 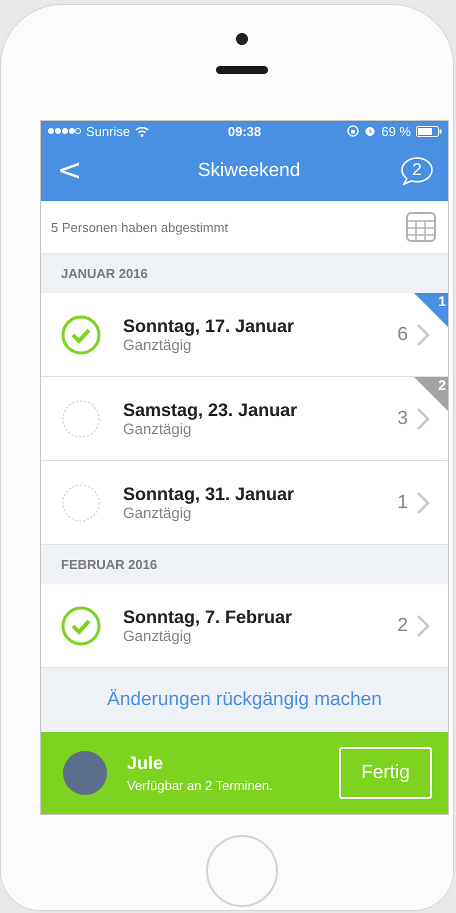 What do you see at coordinates (242, 871) in the screenshot?
I see `home-button` at bounding box center [242, 871].